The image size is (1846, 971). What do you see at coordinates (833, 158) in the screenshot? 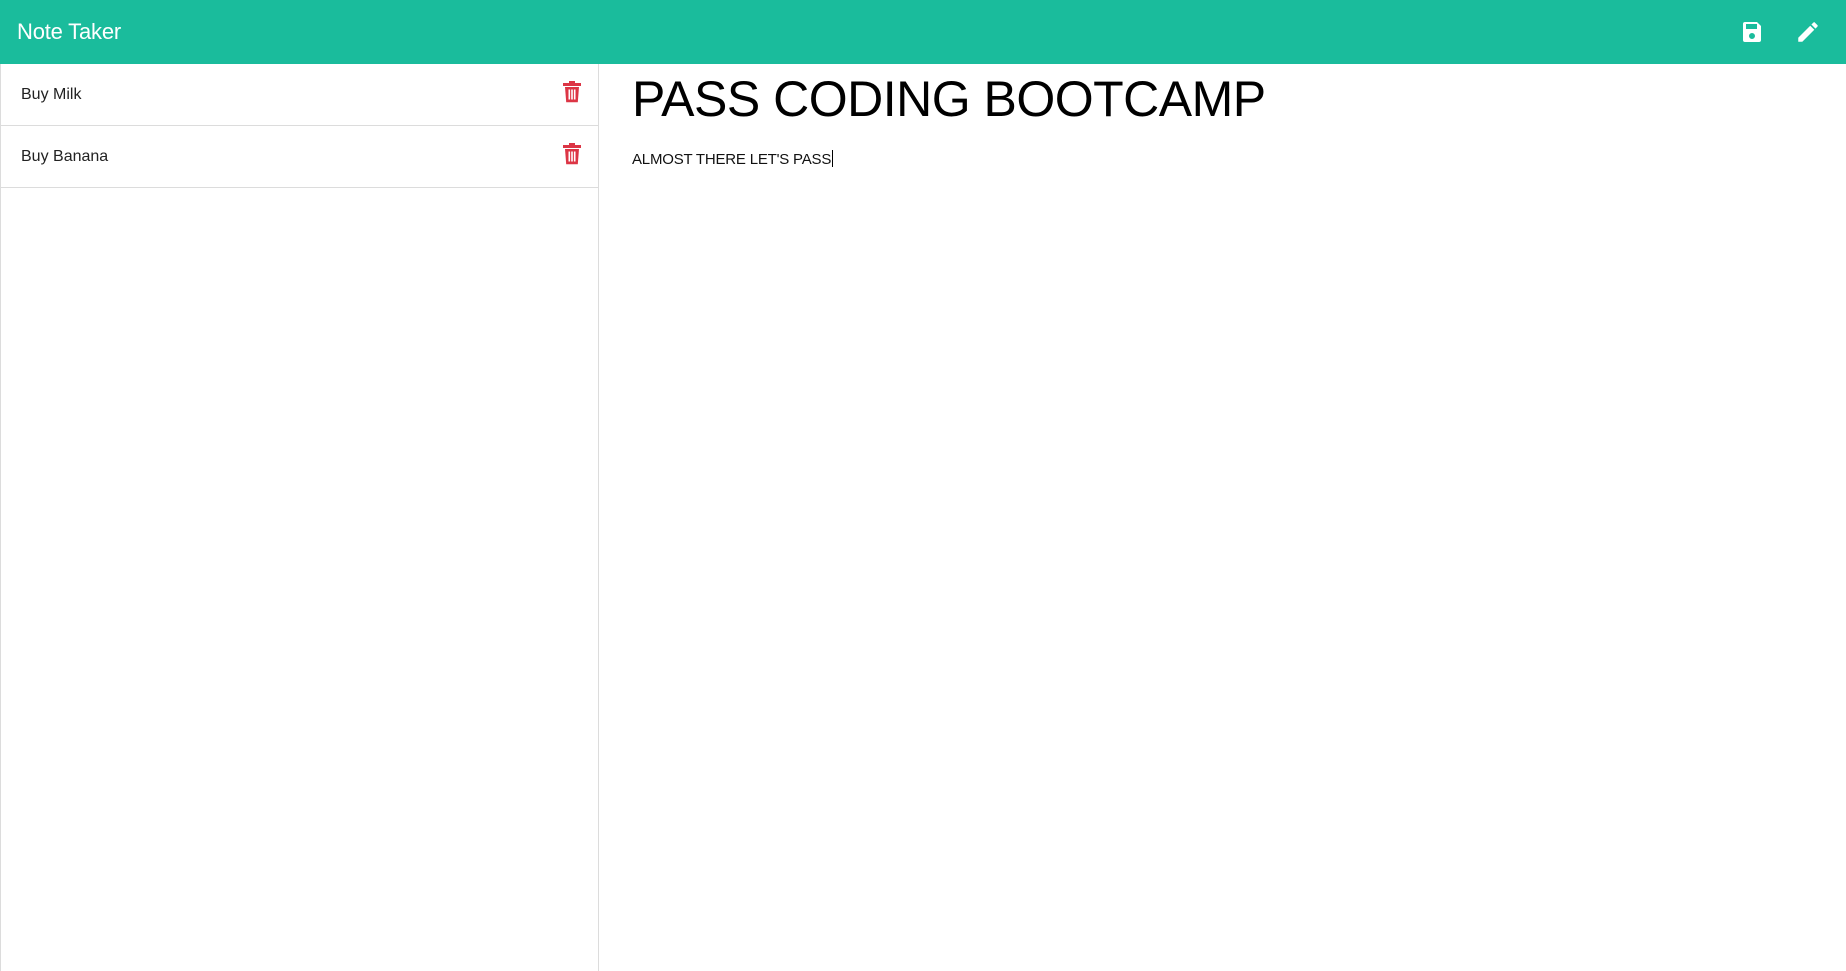
I see `text-caret` at bounding box center [833, 158].